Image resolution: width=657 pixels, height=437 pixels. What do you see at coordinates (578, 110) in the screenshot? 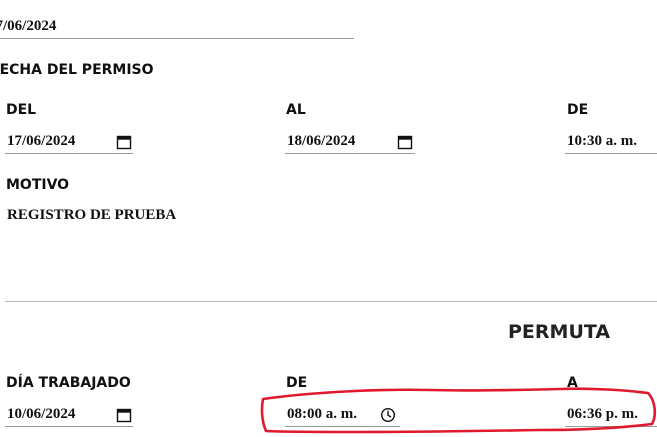
I see `permiso-de-label: DE` at bounding box center [578, 110].